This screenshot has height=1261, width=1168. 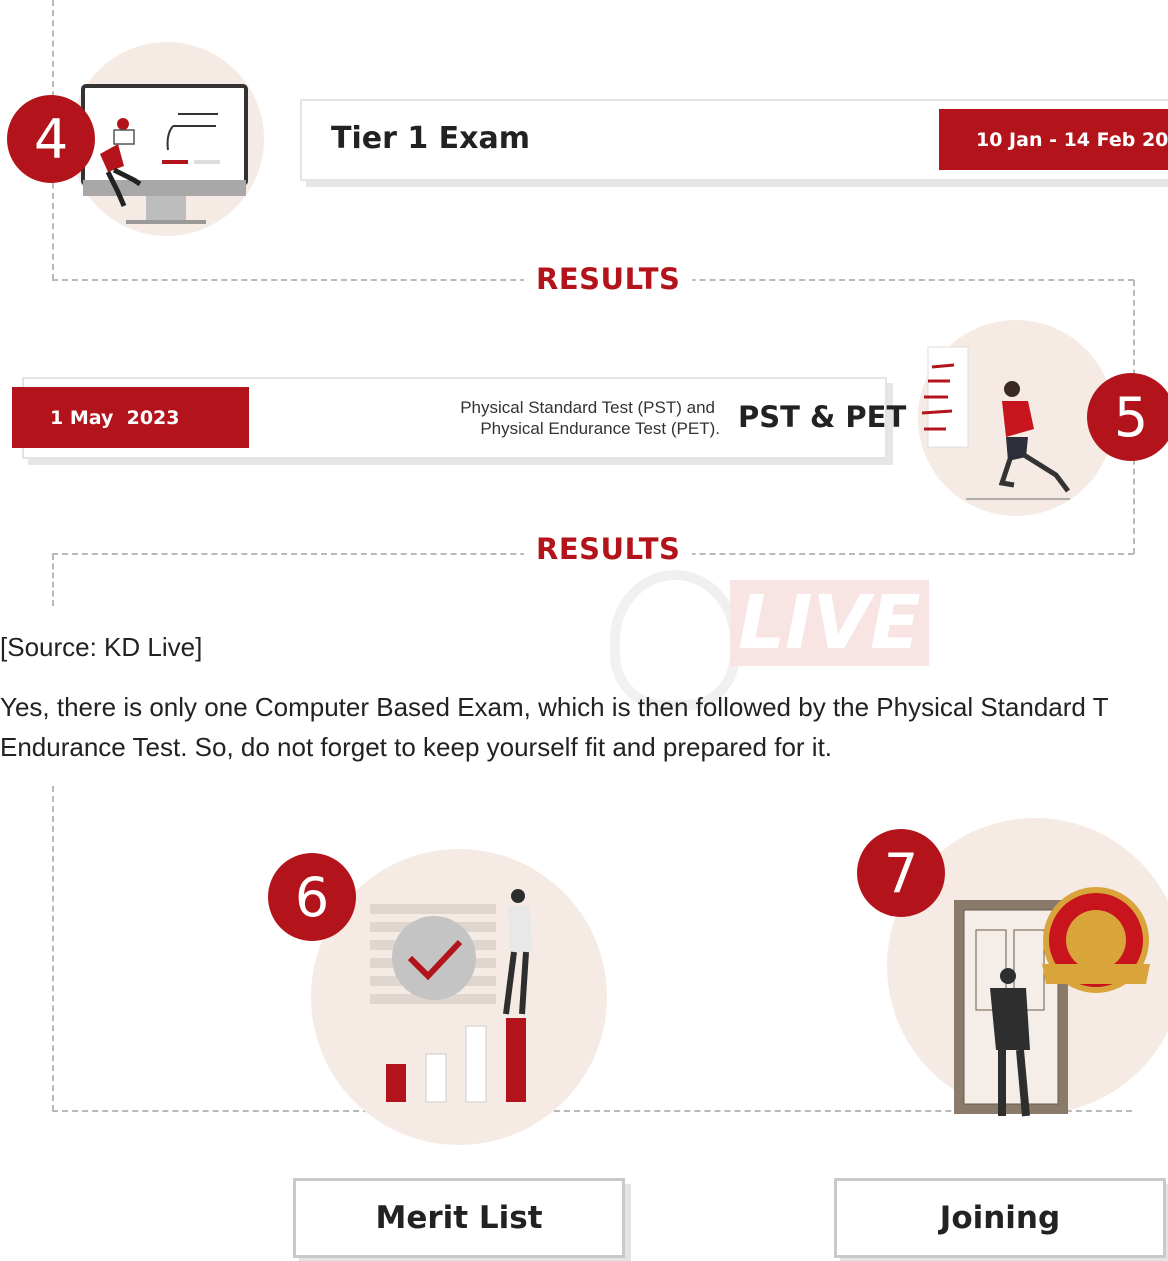 I want to click on step5-desc-line1: Physical Standard Test (PST) and, so click(x=587, y=407).